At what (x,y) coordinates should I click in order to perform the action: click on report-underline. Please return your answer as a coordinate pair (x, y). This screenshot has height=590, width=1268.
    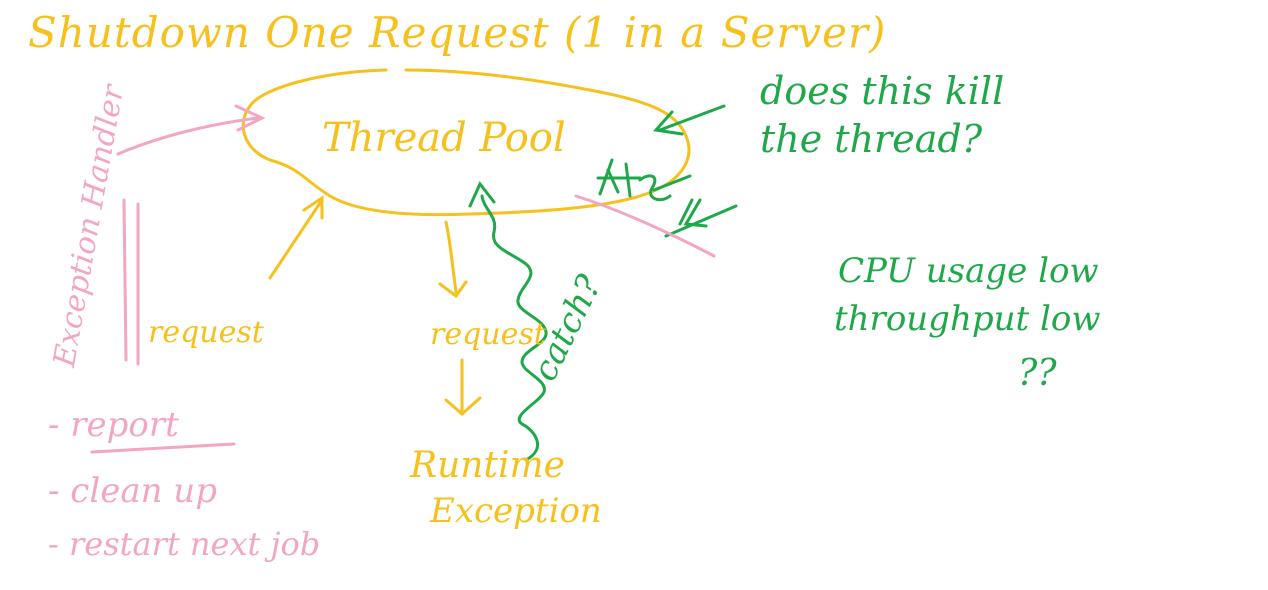
    Looking at the image, I should click on (163, 448).